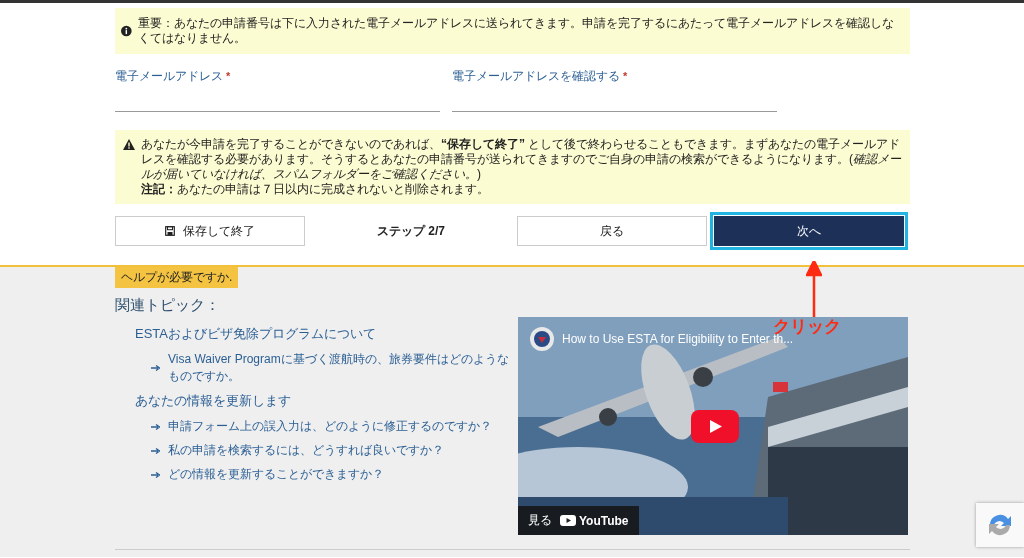  I want to click on watch-on-youtube-bar: 見る YouTube, so click(578, 520).